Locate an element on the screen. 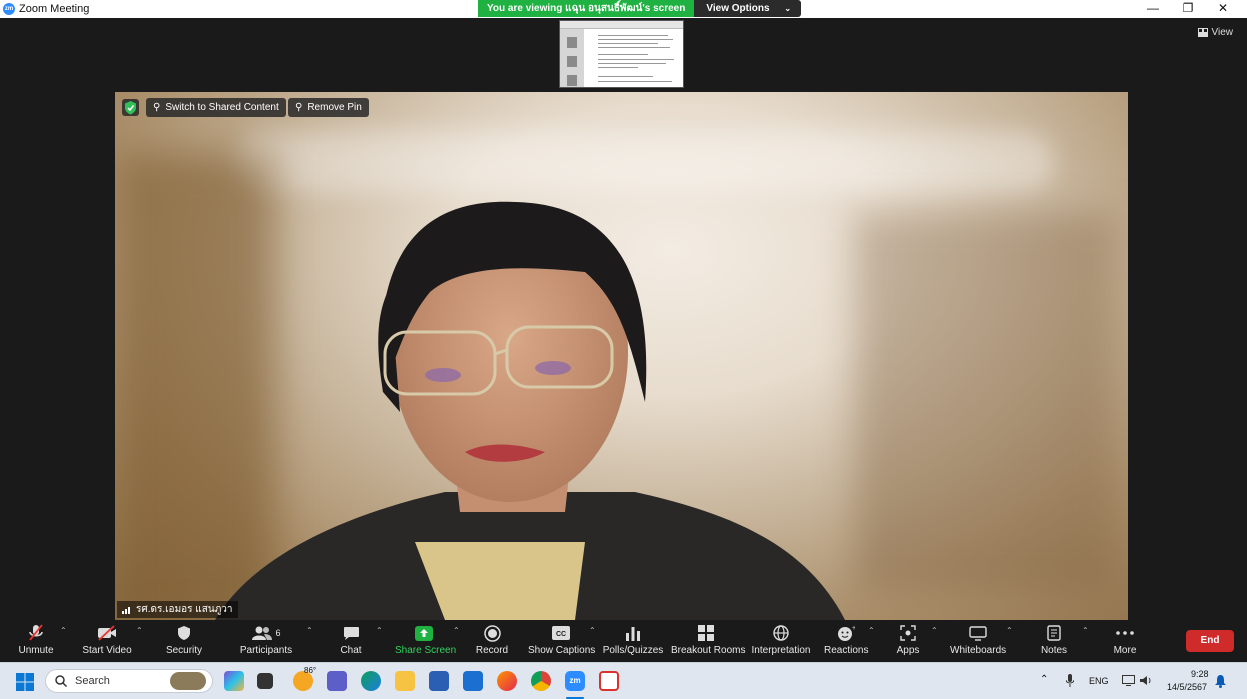 The width and height of the screenshot is (1247, 699). ellipsis-icon is located at coordinates (1125, 633).